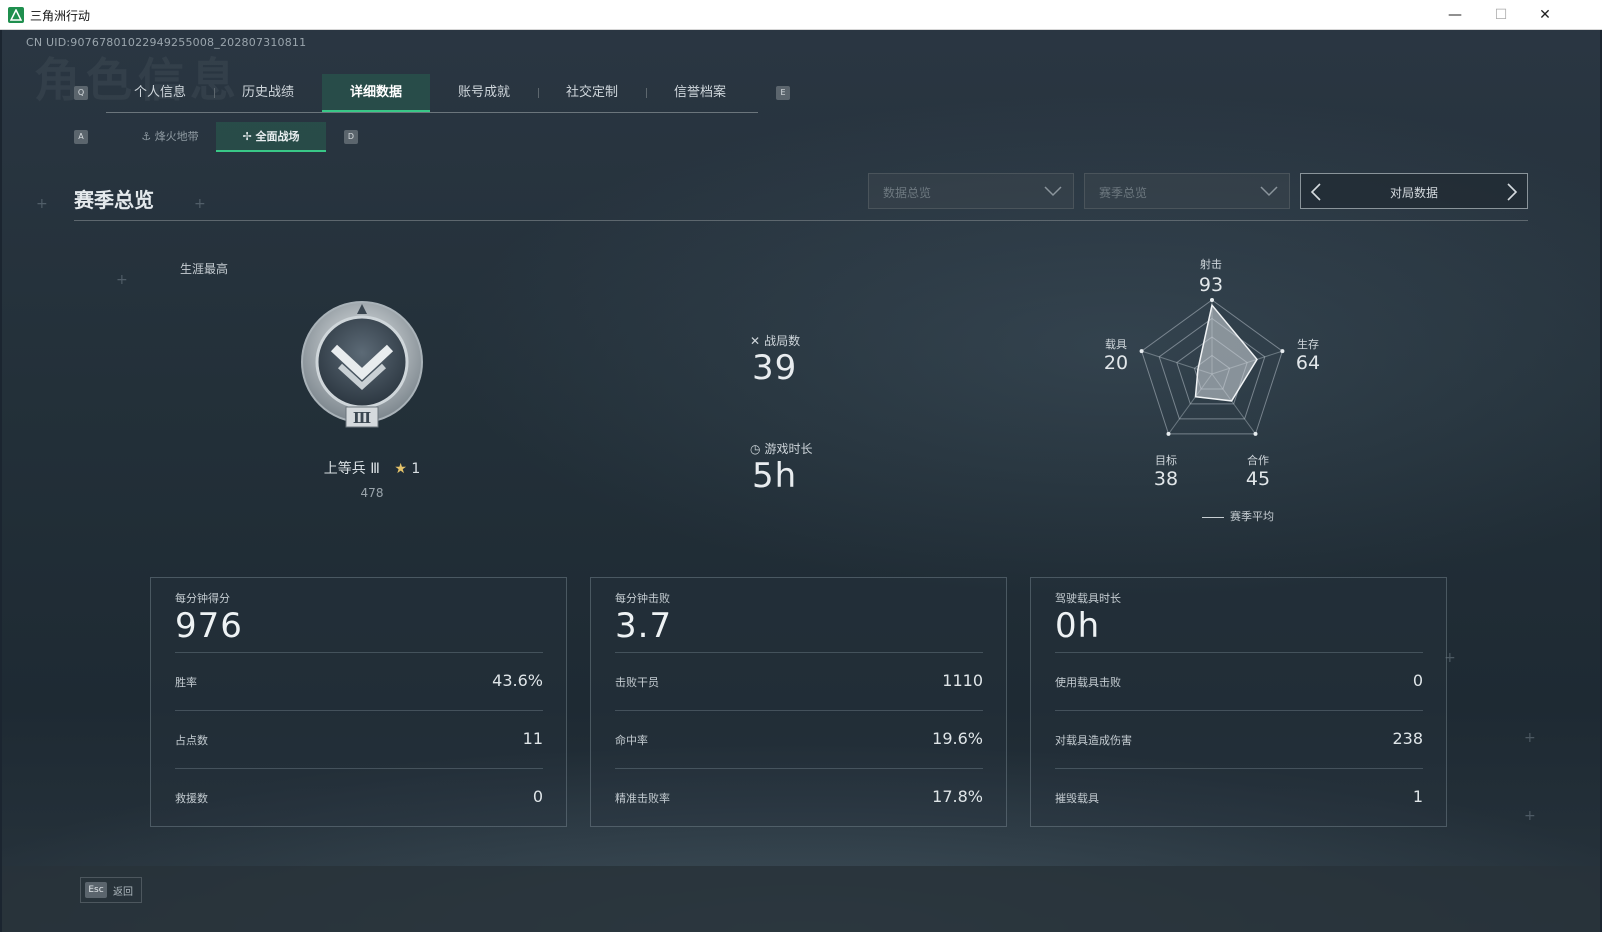  What do you see at coordinates (642, 598) in the screenshot?
I see `card-head-label: 每分钟击败` at bounding box center [642, 598].